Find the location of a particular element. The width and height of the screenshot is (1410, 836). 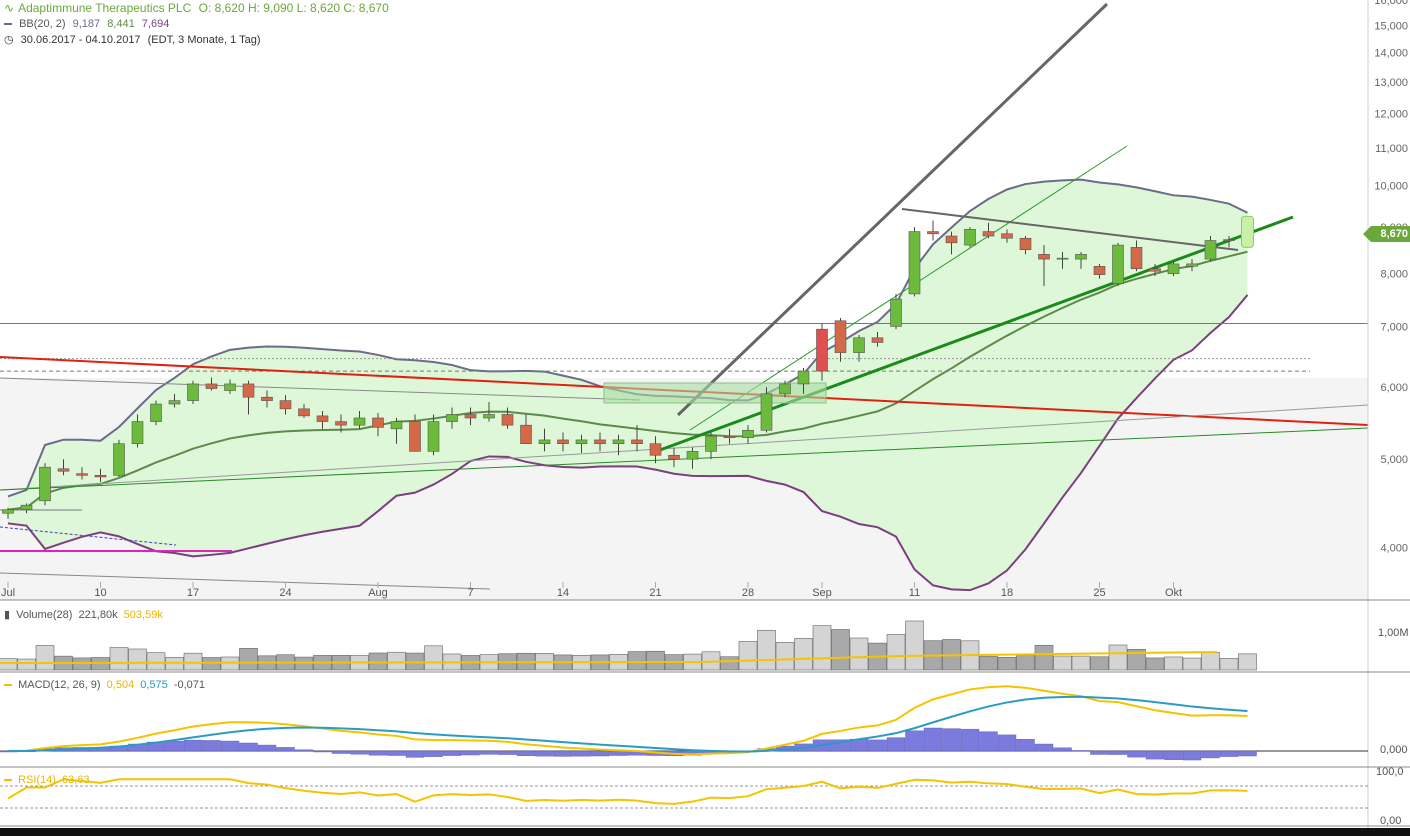

bb-label: BB(20, 2) is located at coordinates (42, 24).